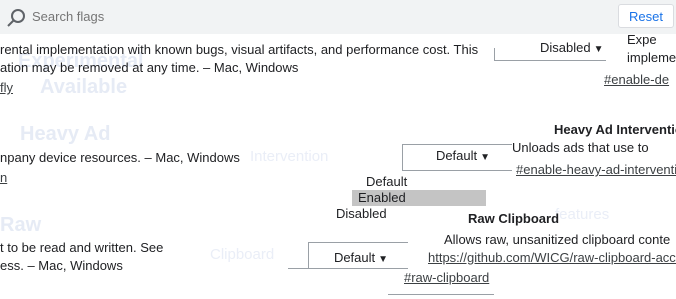  What do you see at coordinates (514, 218) in the screenshot?
I see `flag-title: Raw Clipboard` at bounding box center [514, 218].